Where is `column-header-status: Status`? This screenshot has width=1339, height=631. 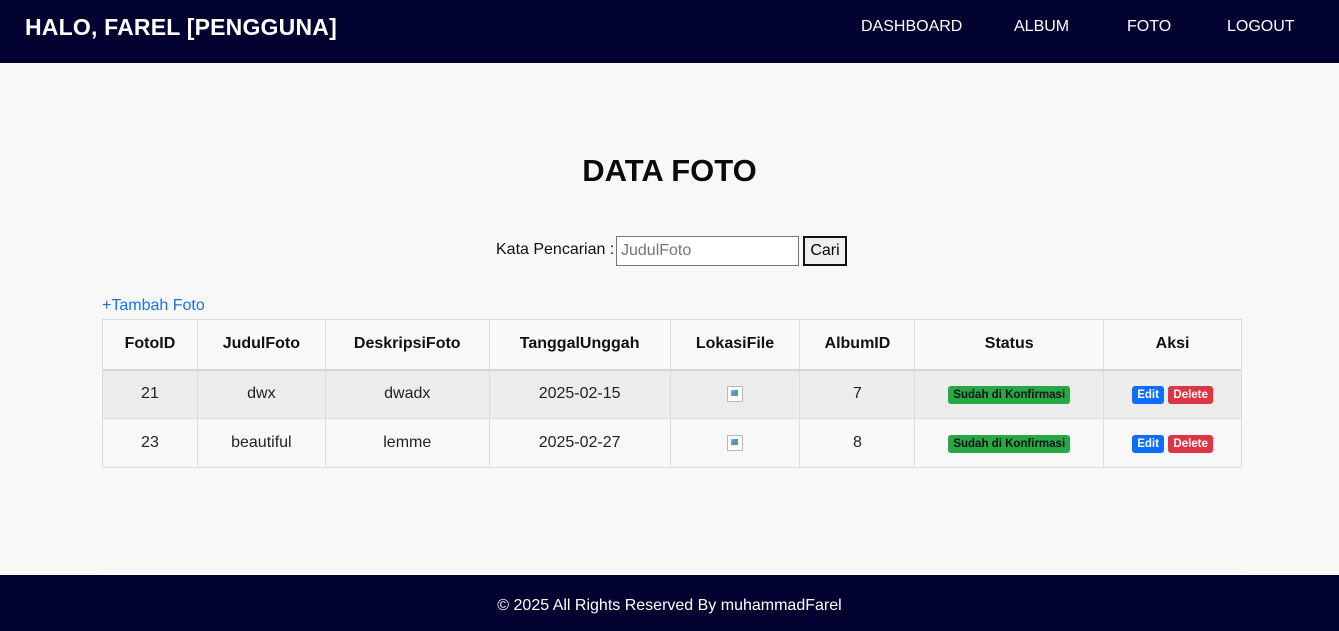 column-header-status: Status is located at coordinates (1009, 345).